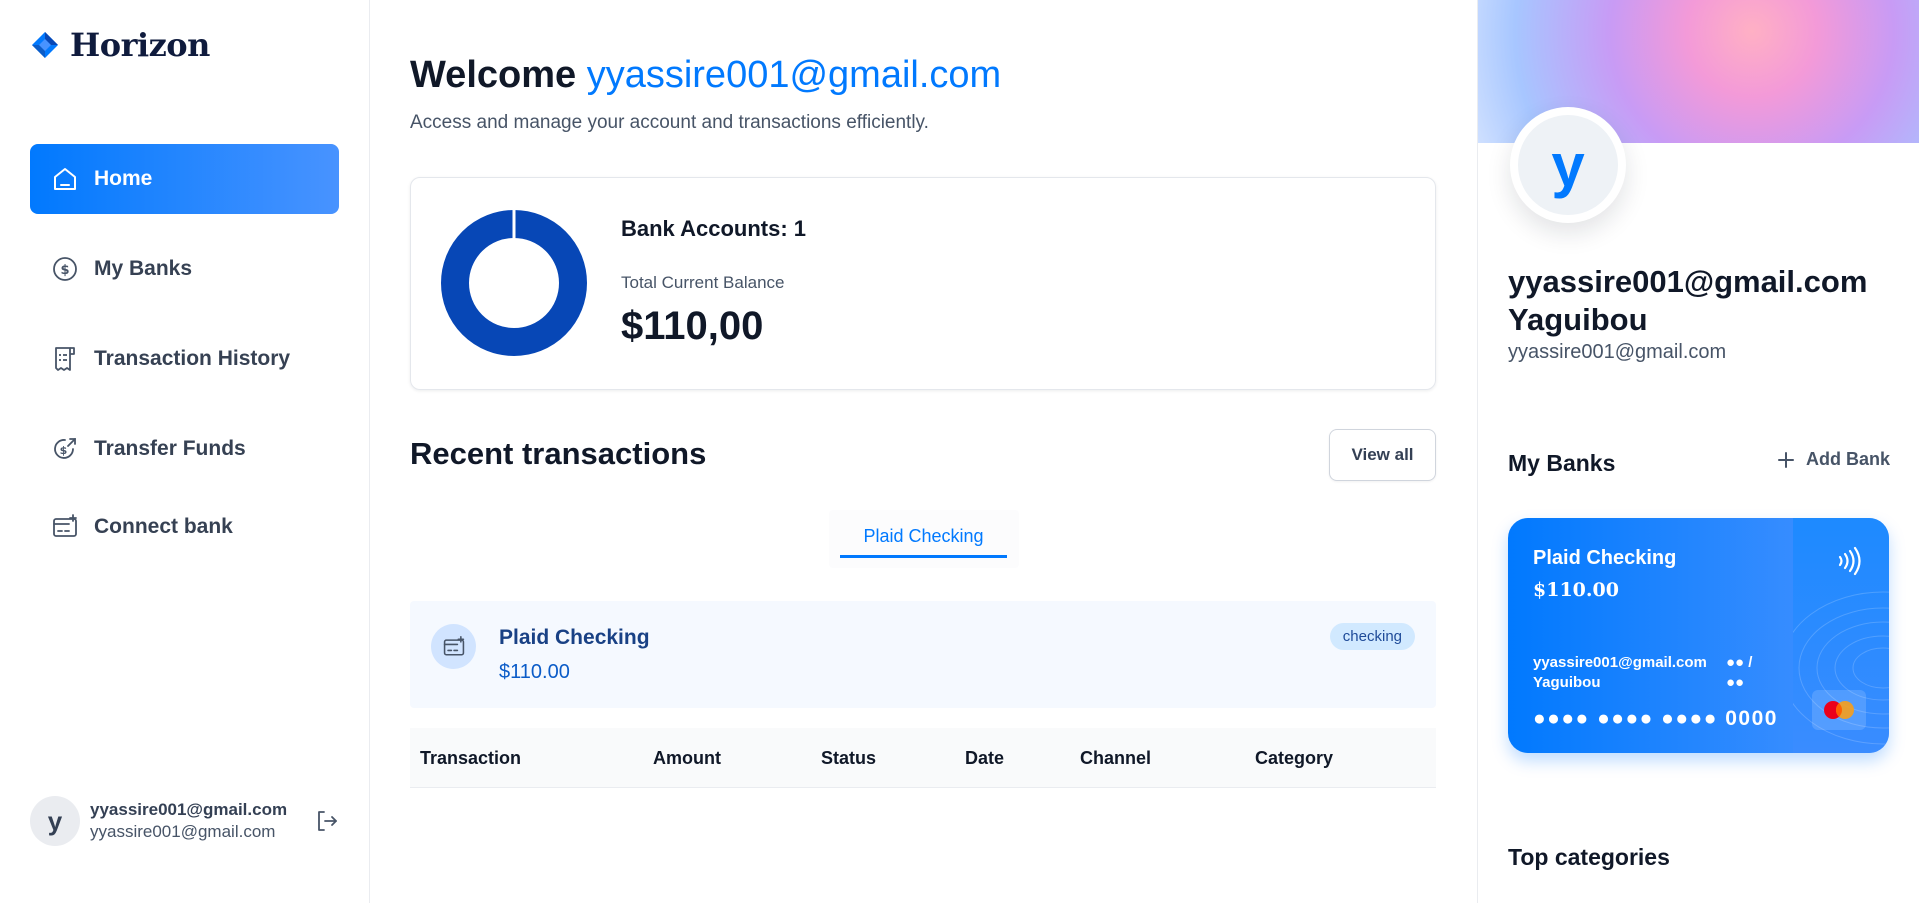  What do you see at coordinates (1372, 636) in the screenshot?
I see `account-type-badge: checking` at bounding box center [1372, 636].